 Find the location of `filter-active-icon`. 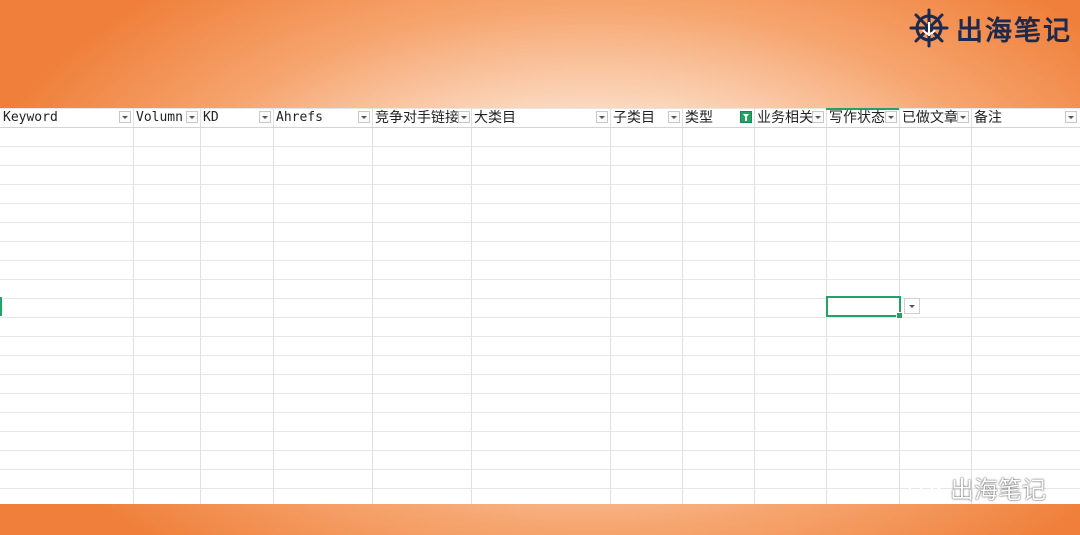

filter-active-icon is located at coordinates (746, 117).